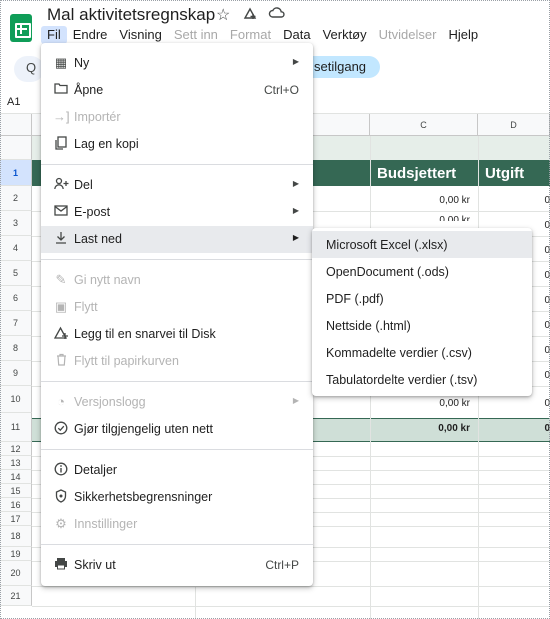  I want to click on menu-data: Data, so click(296, 35).